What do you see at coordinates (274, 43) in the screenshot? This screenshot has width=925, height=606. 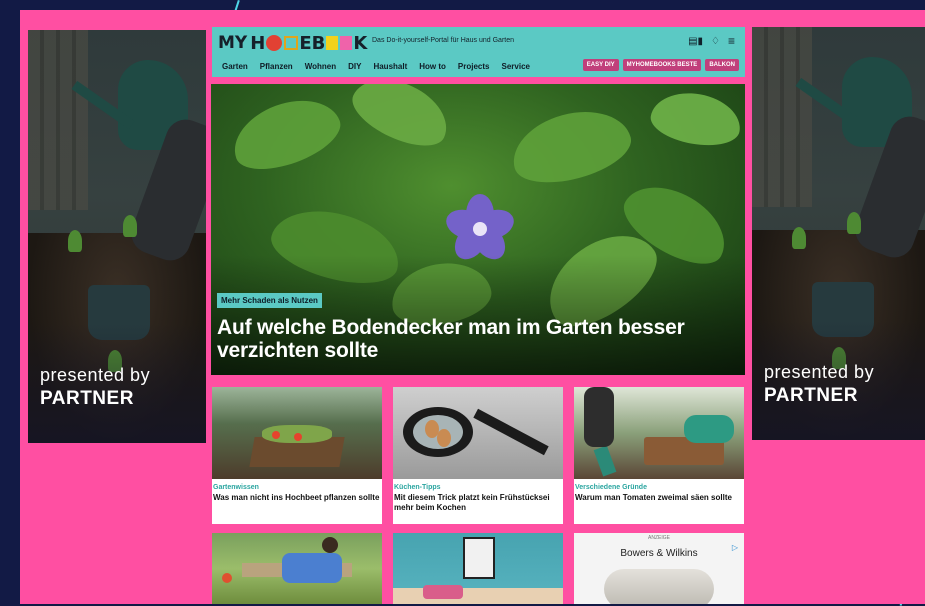 I see `logo-o-icon` at bounding box center [274, 43].